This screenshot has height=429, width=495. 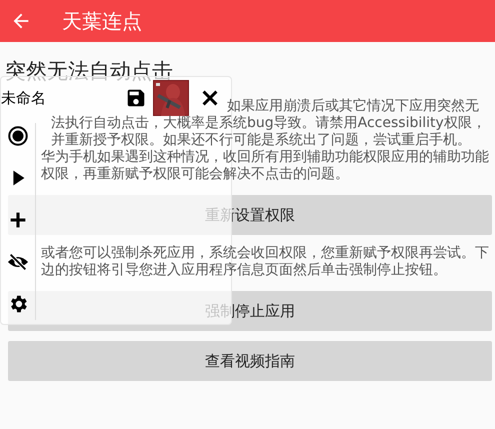 What do you see at coordinates (269, 123) in the screenshot?
I see `paragraph: 如果应用崩溃后或其它情况下应用突然无法执行自动点击，大概率是系统bug导致。请禁用Accessibility权限，并重新授予权限。如果还不行可能是系统出了问题，尝试重启手机。` at bounding box center [269, 123].